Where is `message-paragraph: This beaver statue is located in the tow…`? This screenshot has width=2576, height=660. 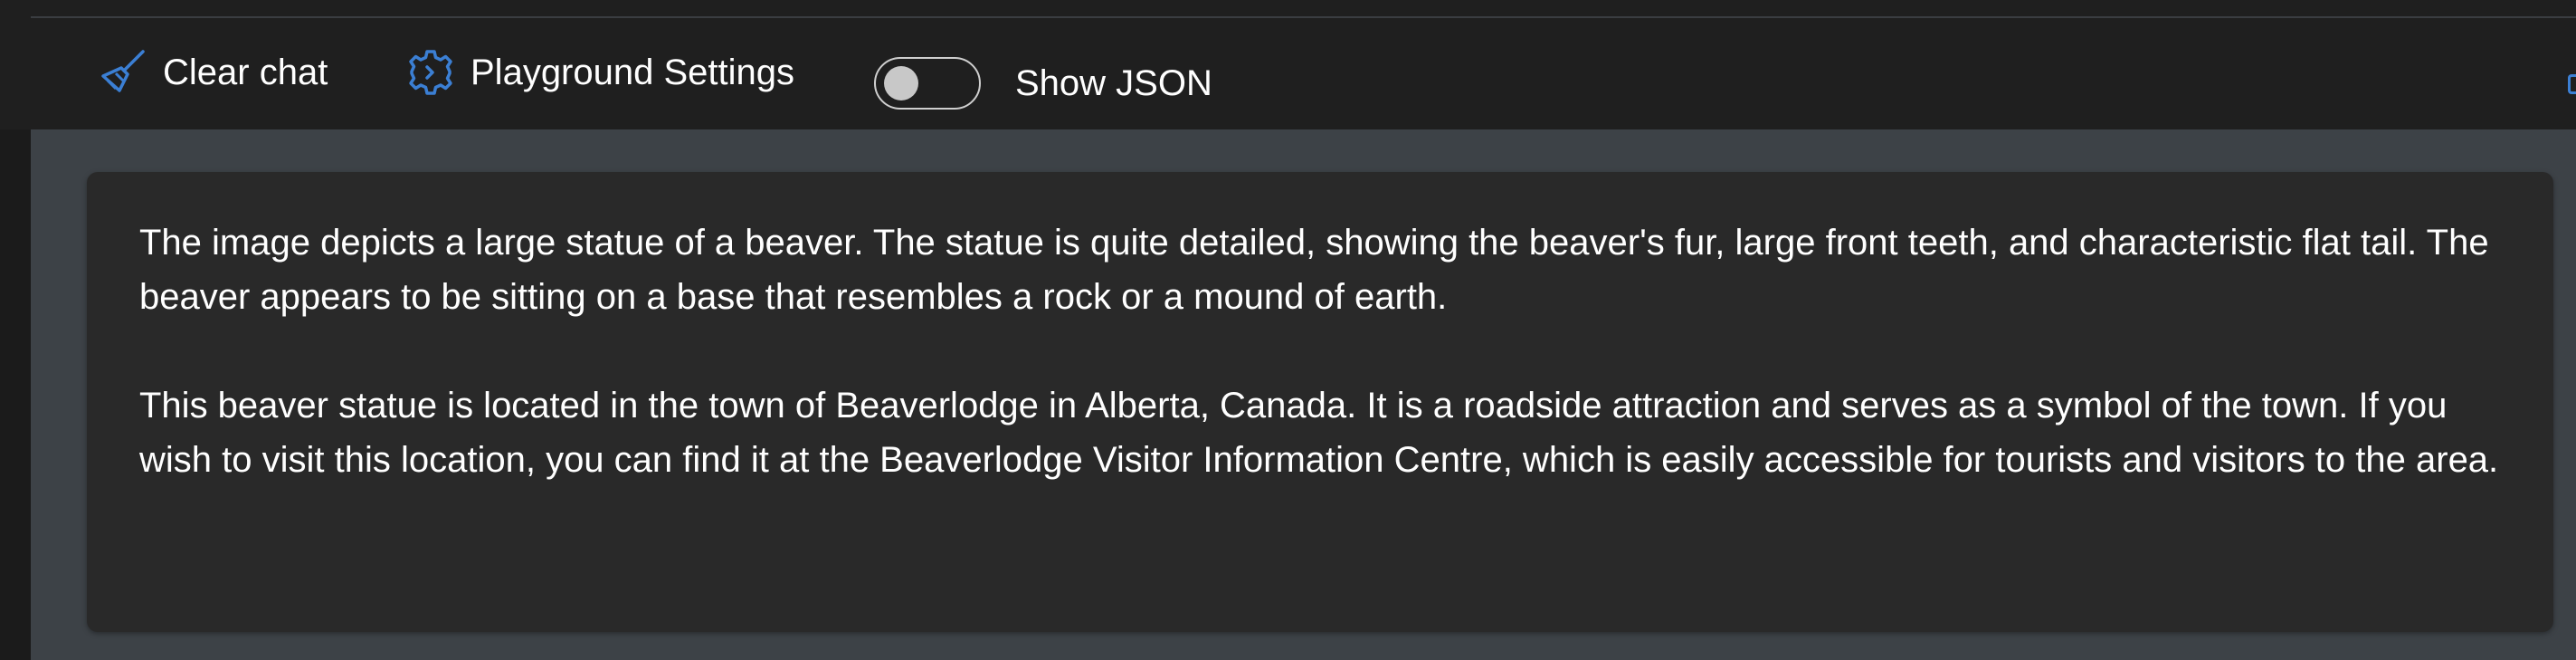
message-paragraph: This beaver statue is located in the tow… is located at coordinates (1319, 433).